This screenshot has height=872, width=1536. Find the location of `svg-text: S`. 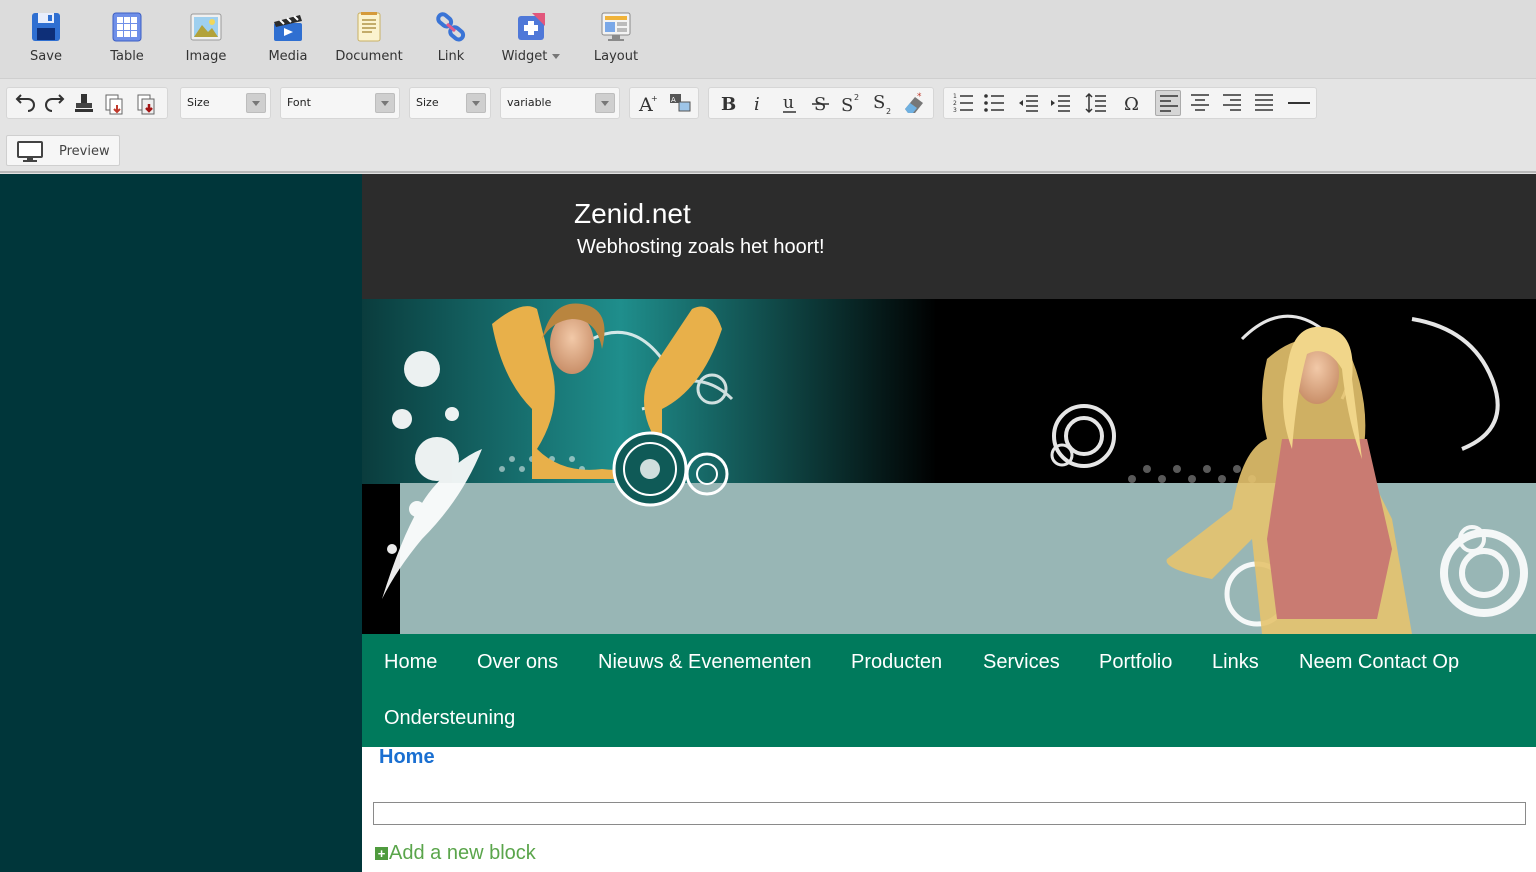

svg-text: S is located at coordinates (847, 105).